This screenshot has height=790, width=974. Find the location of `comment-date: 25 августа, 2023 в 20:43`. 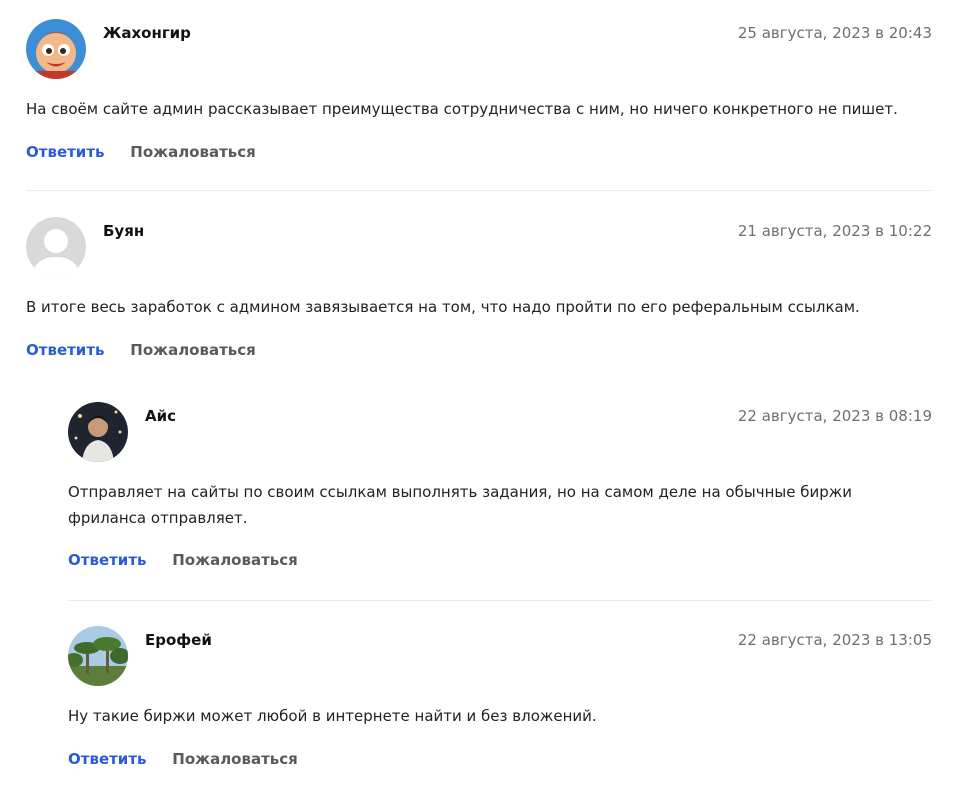

comment-date: 25 августа, 2023 в 20:43 is located at coordinates (834, 33).